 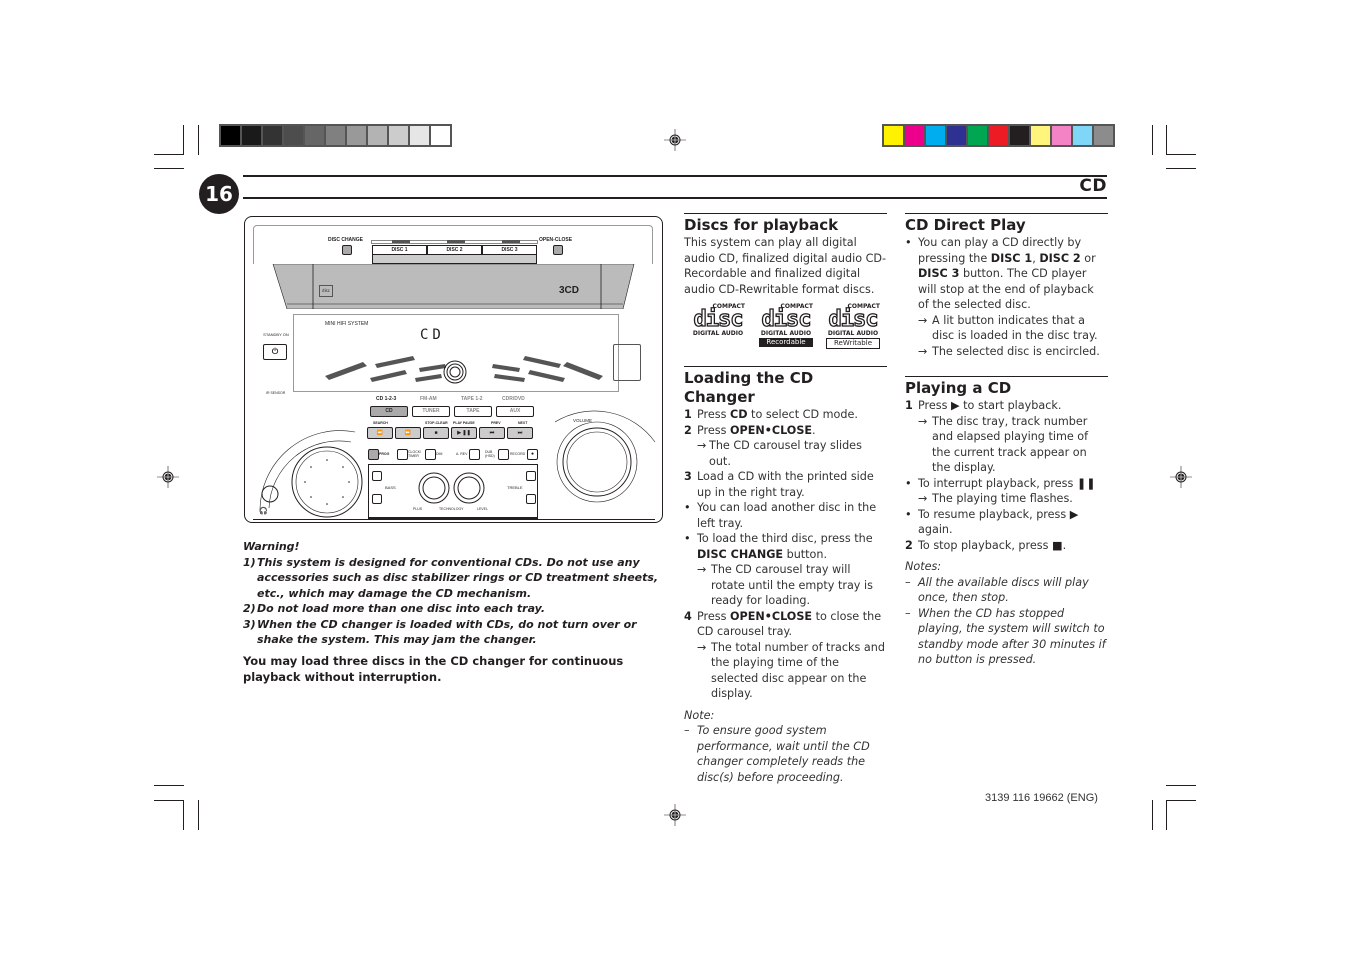 What do you see at coordinates (503, 454) in the screenshot?
I see `dub-button` at bounding box center [503, 454].